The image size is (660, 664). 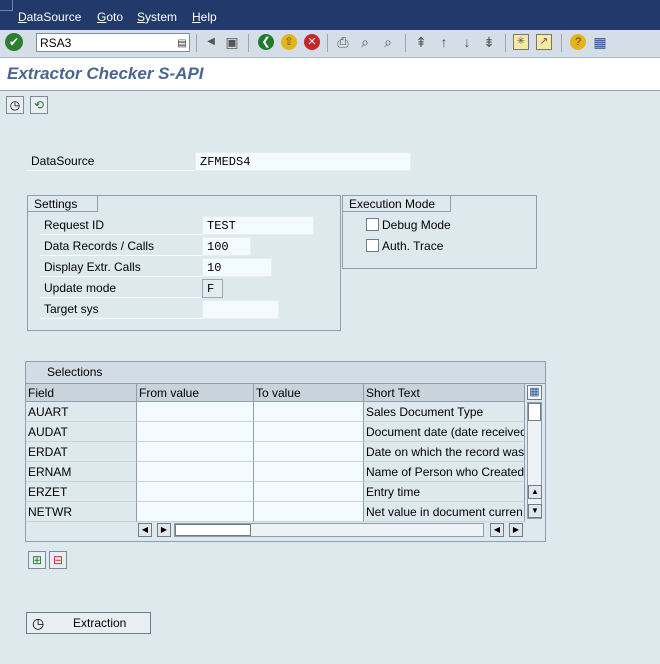 What do you see at coordinates (330, 74) in the screenshot?
I see `title-bar: Extractor Checker S-API` at bounding box center [330, 74].